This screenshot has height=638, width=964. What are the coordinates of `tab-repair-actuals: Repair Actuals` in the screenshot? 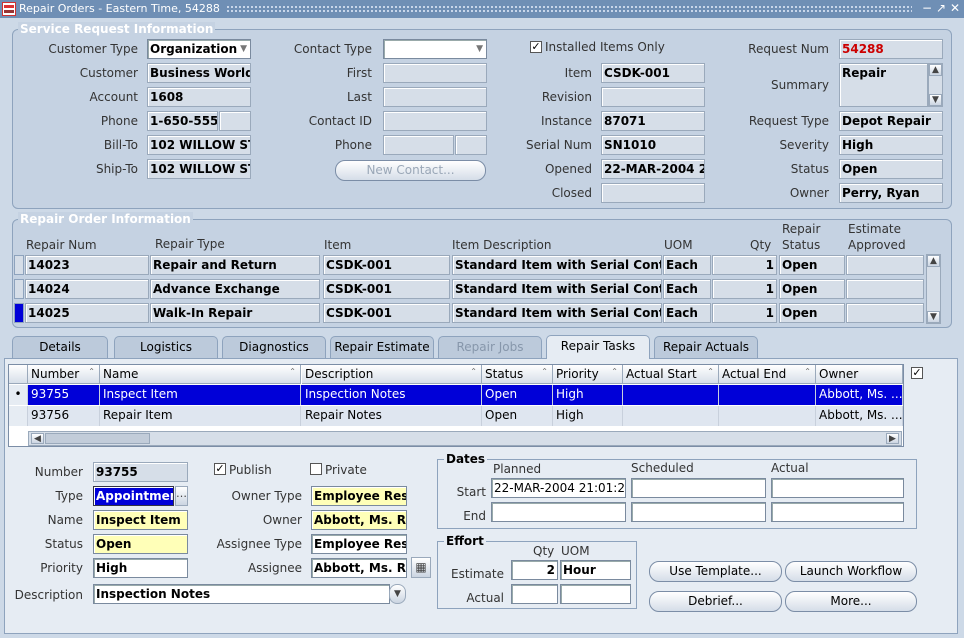 It's located at (706, 347).